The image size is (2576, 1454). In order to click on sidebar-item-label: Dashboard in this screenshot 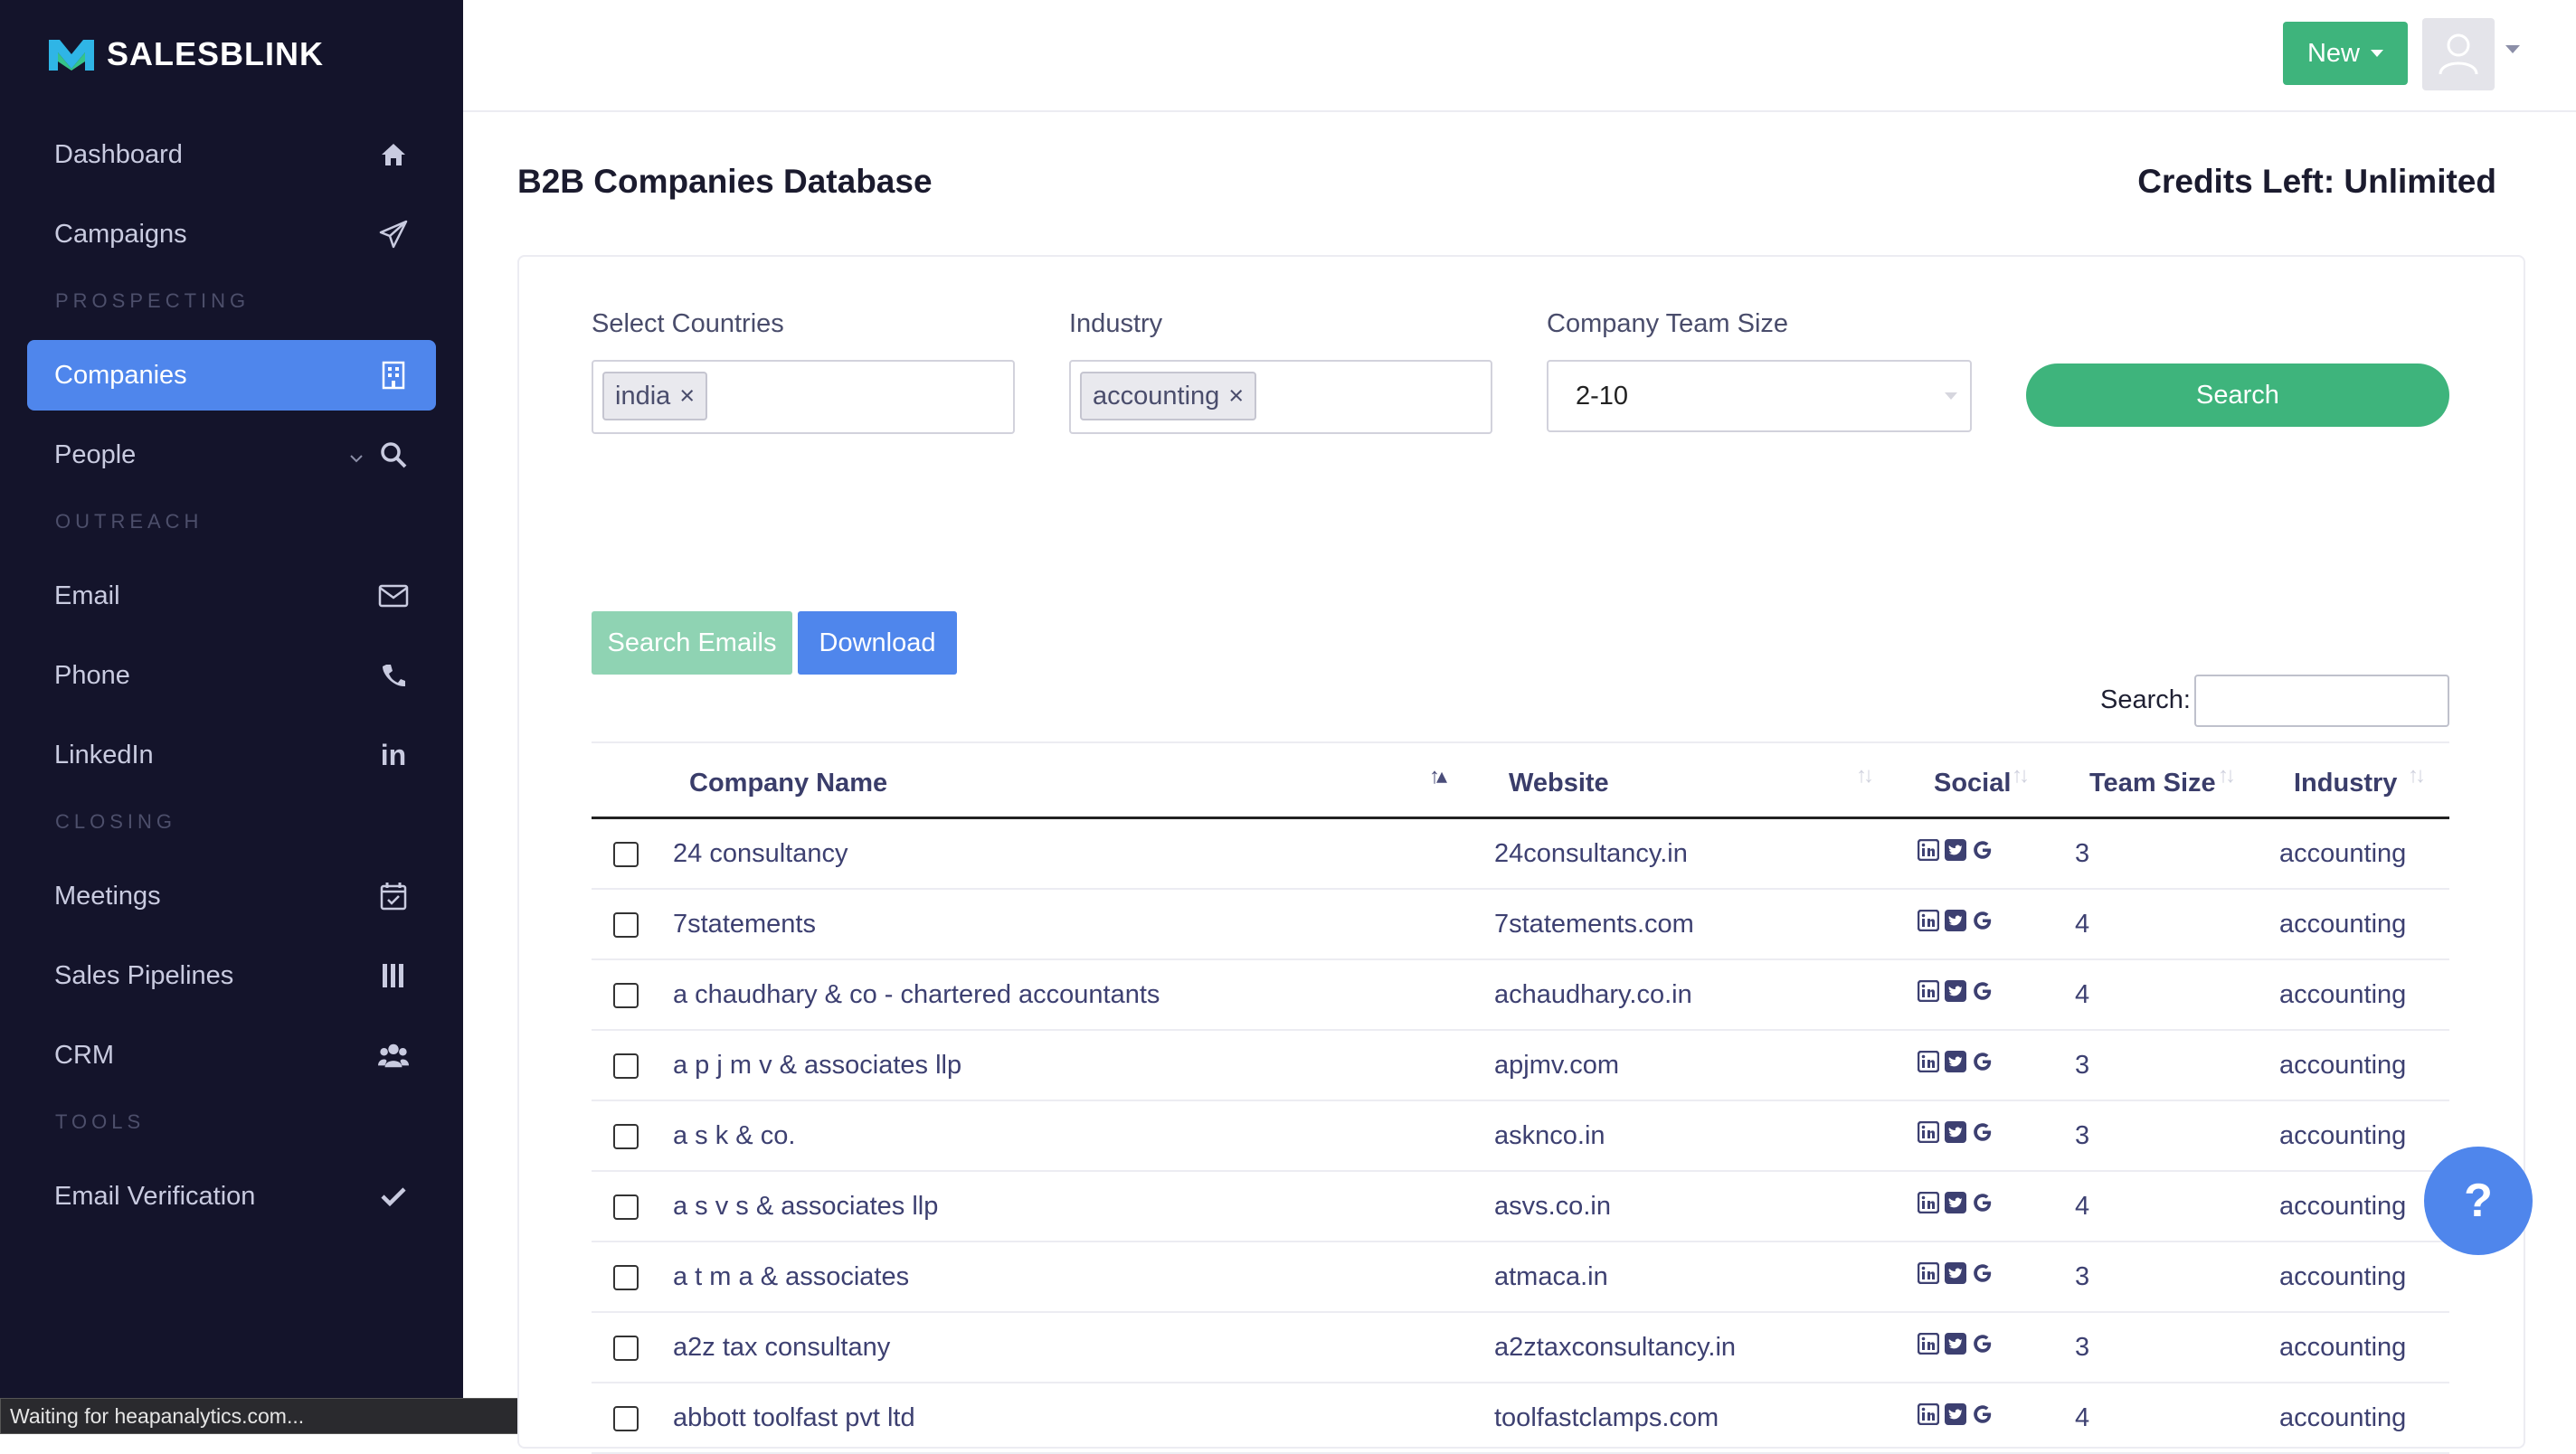, I will do `click(118, 154)`.